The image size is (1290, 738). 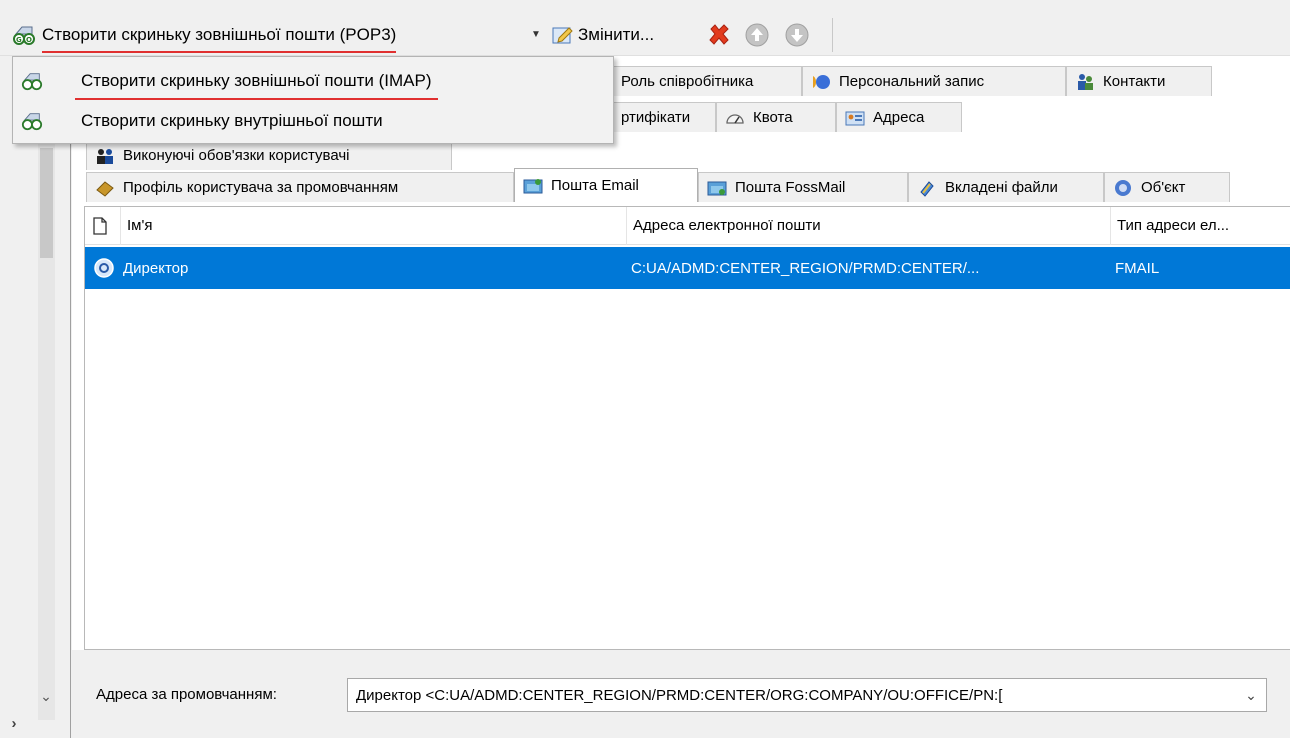 What do you see at coordinates (790, 187) in the screenshot?
I see `tab-label: Пошта FossMail` at bounding box center [790, 187].